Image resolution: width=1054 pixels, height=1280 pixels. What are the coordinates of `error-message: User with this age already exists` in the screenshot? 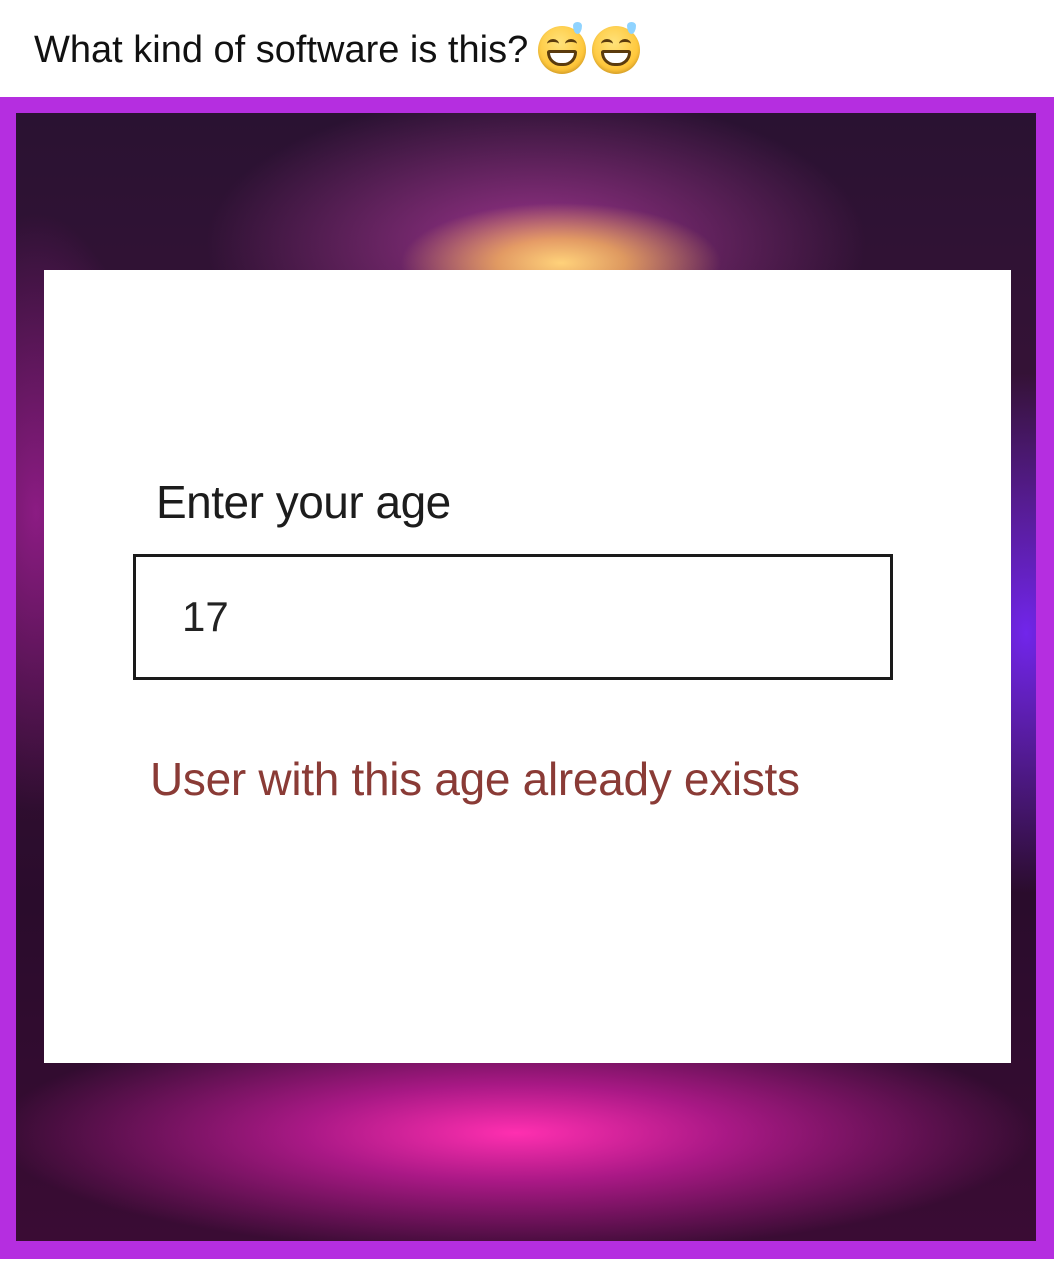 It's located at (475, 779).